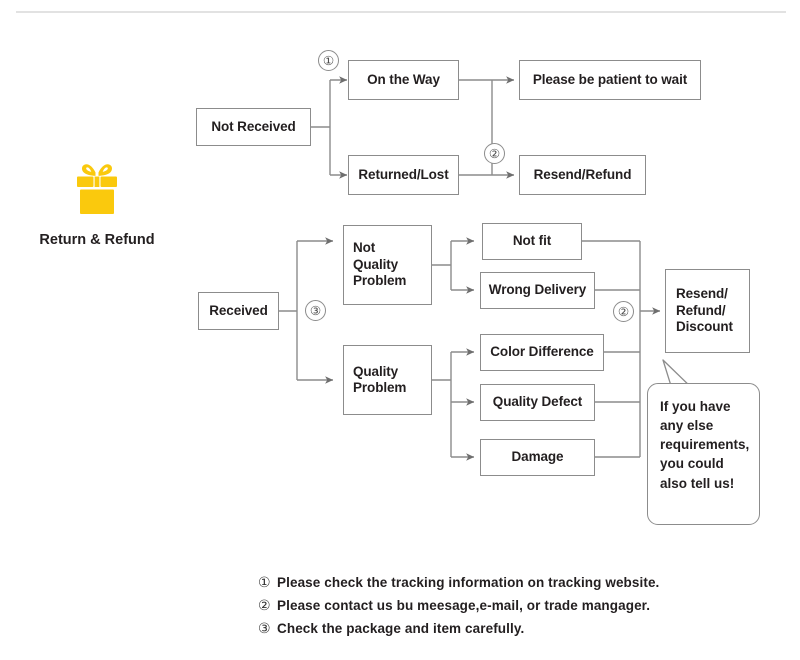 This screenshot has width=800, height=660. I want to click on box-label: Returned/Lost, so click(403, 174).